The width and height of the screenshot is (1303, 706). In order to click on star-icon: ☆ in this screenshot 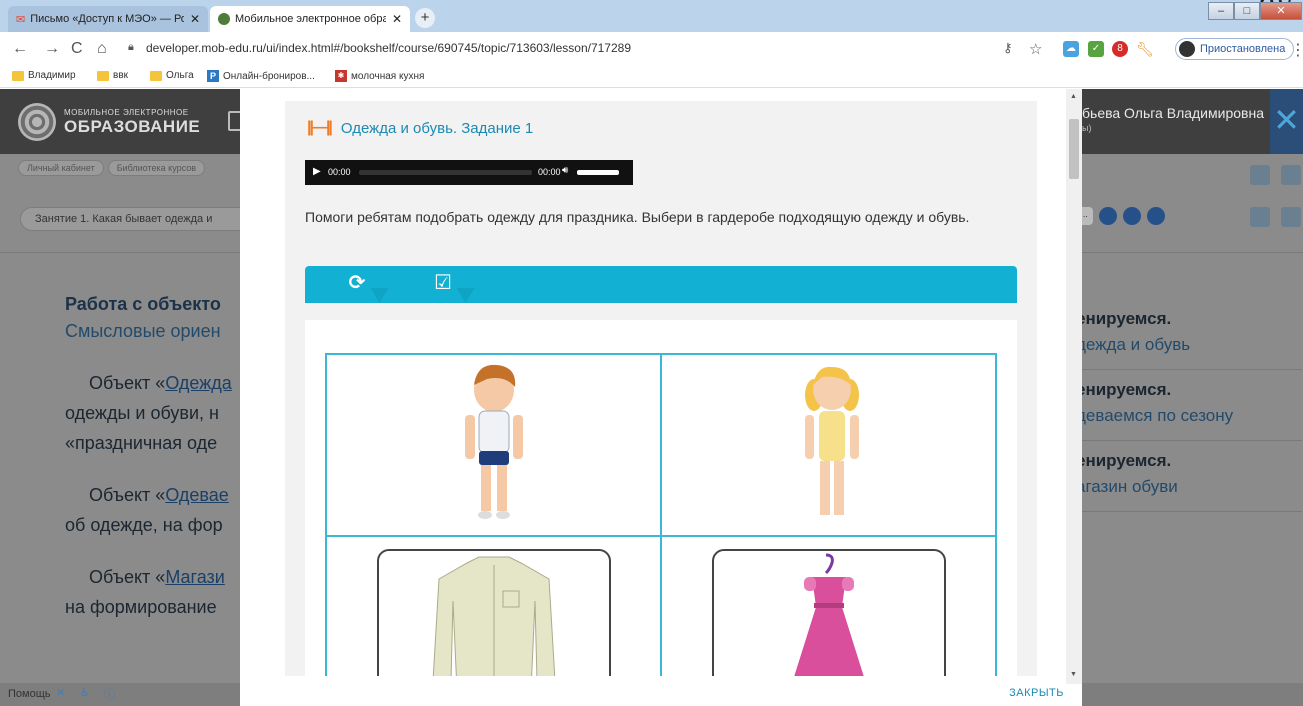, I will do `click(1035, 49)`.